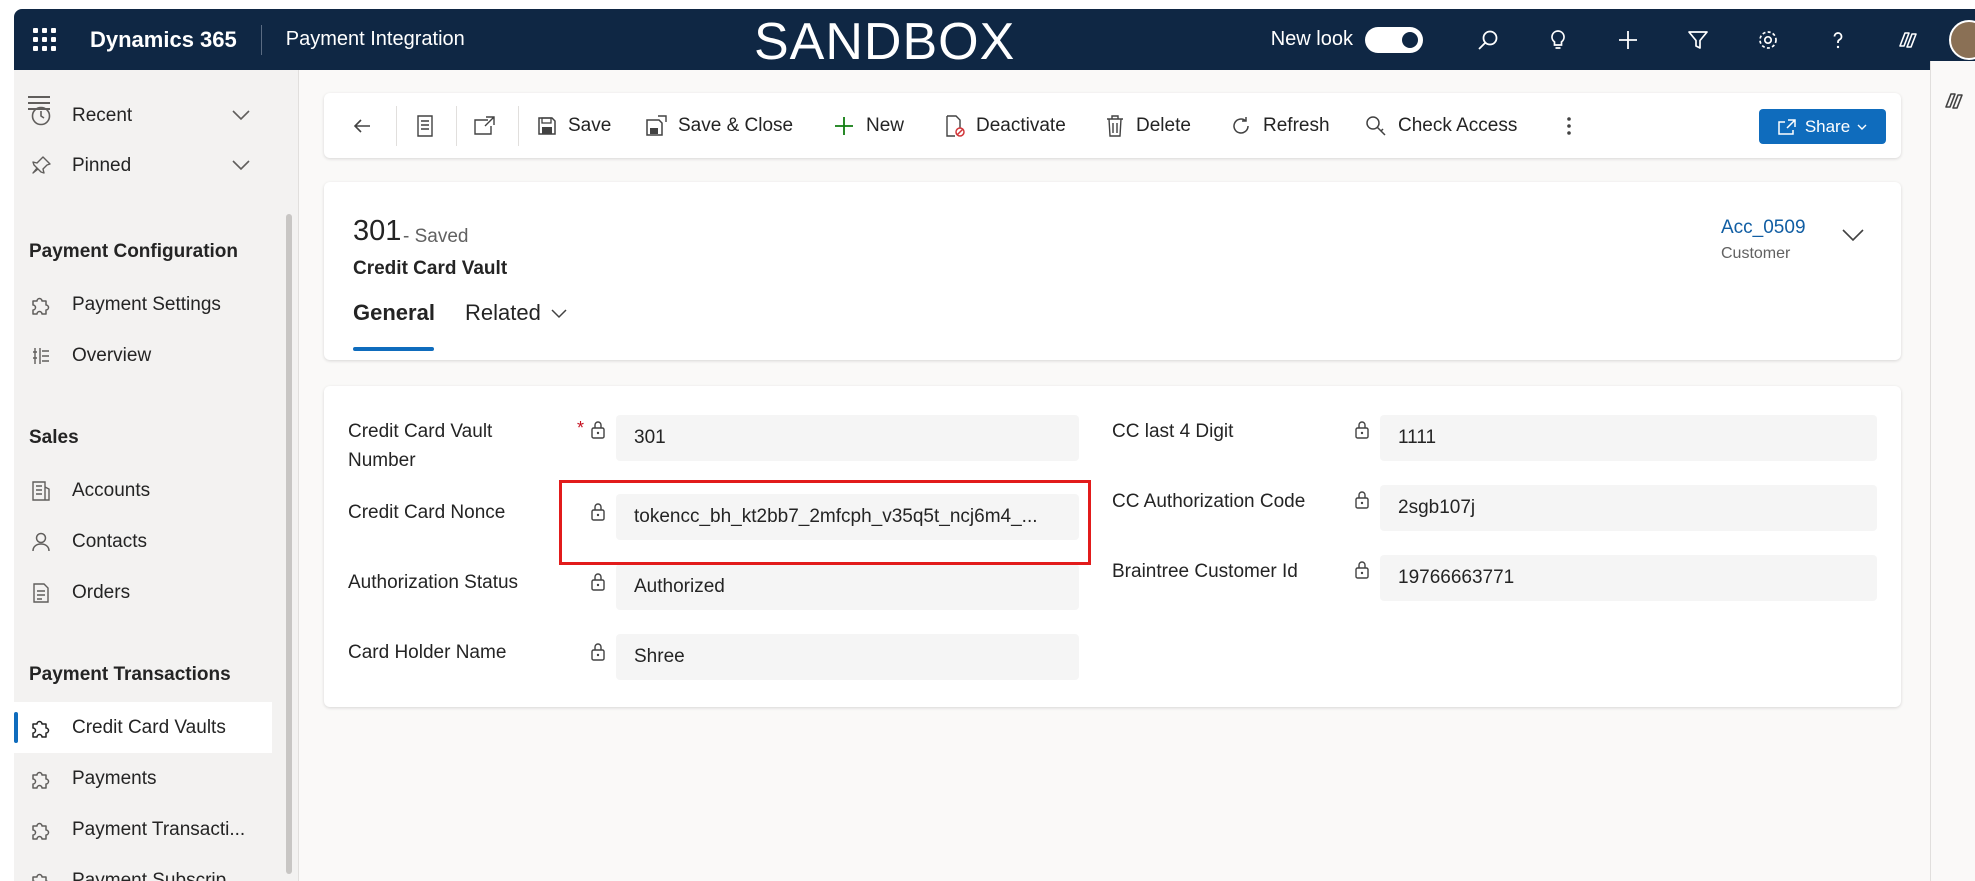  What do you see at coordinates (149, 727) in the screenshot?
I see `sidebar-item-label: Credit Card Vaults` at bounding box center [149, 727].